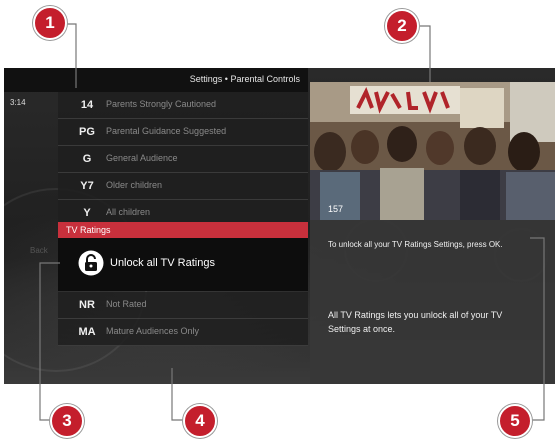 Image resolution: width=555 pixels, height=444 pixels. What do you see at coordinates (50, 23) in the screenshot?
I see `callout-1: 1` at bounding box center [50, 23].